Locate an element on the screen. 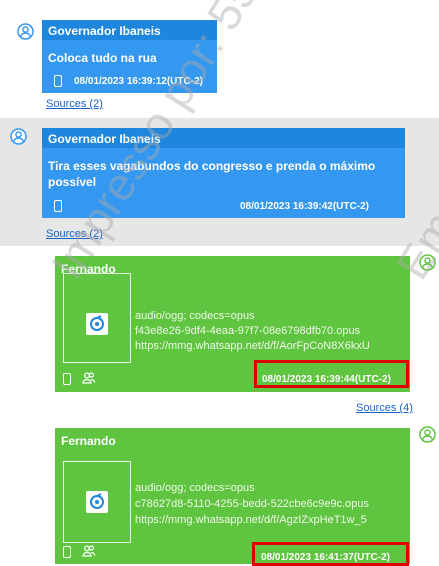 This screenshot has height=566, width=439. message-timestamp: 08/01/2023 16:39:42(UTC-2) is located at coordinates (304, 206).